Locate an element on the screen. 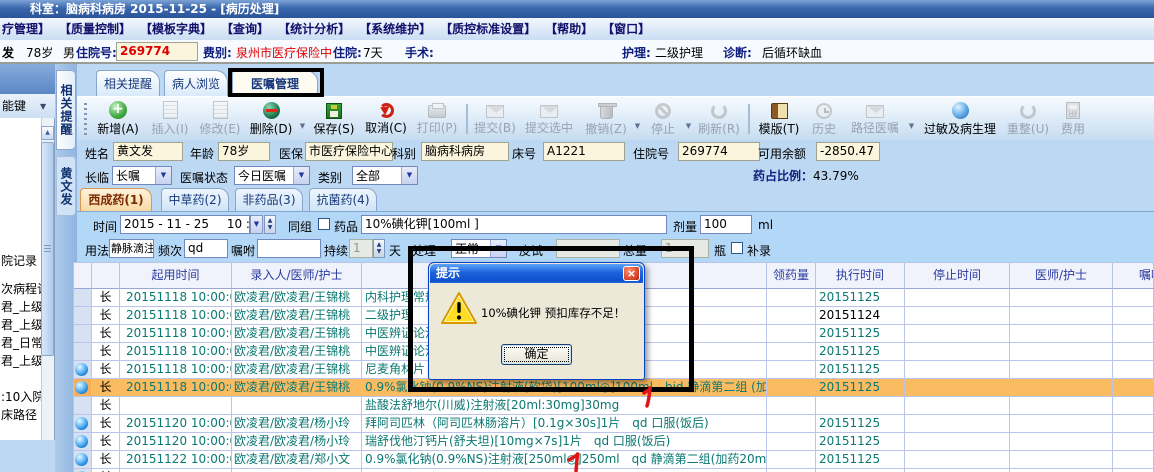 This screenshot has width=1154, height=472. same-group-checkbox is located at coordinates (324, 224).